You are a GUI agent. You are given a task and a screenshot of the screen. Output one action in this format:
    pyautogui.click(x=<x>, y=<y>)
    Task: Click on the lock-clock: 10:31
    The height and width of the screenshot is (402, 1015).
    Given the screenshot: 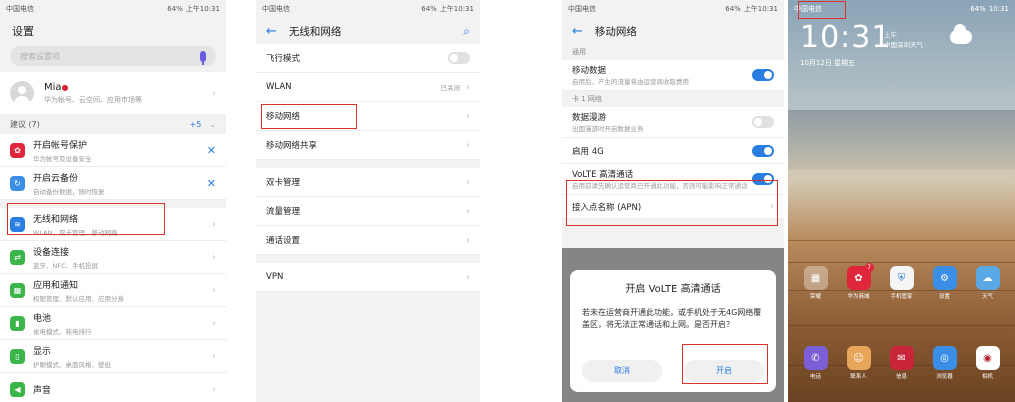 What is the action you would take?
    pyautogui.click(x=846, y=37)
    